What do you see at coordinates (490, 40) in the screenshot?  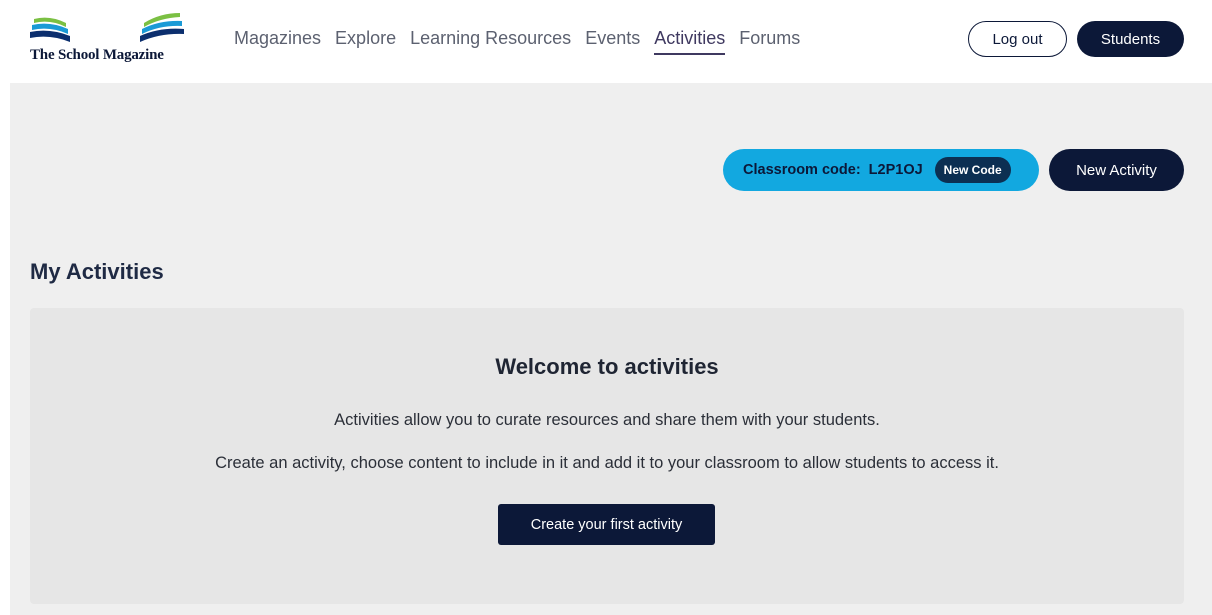 I see `nav-item-learning-resources: Learning Resources` at bounding box center [490, 40].